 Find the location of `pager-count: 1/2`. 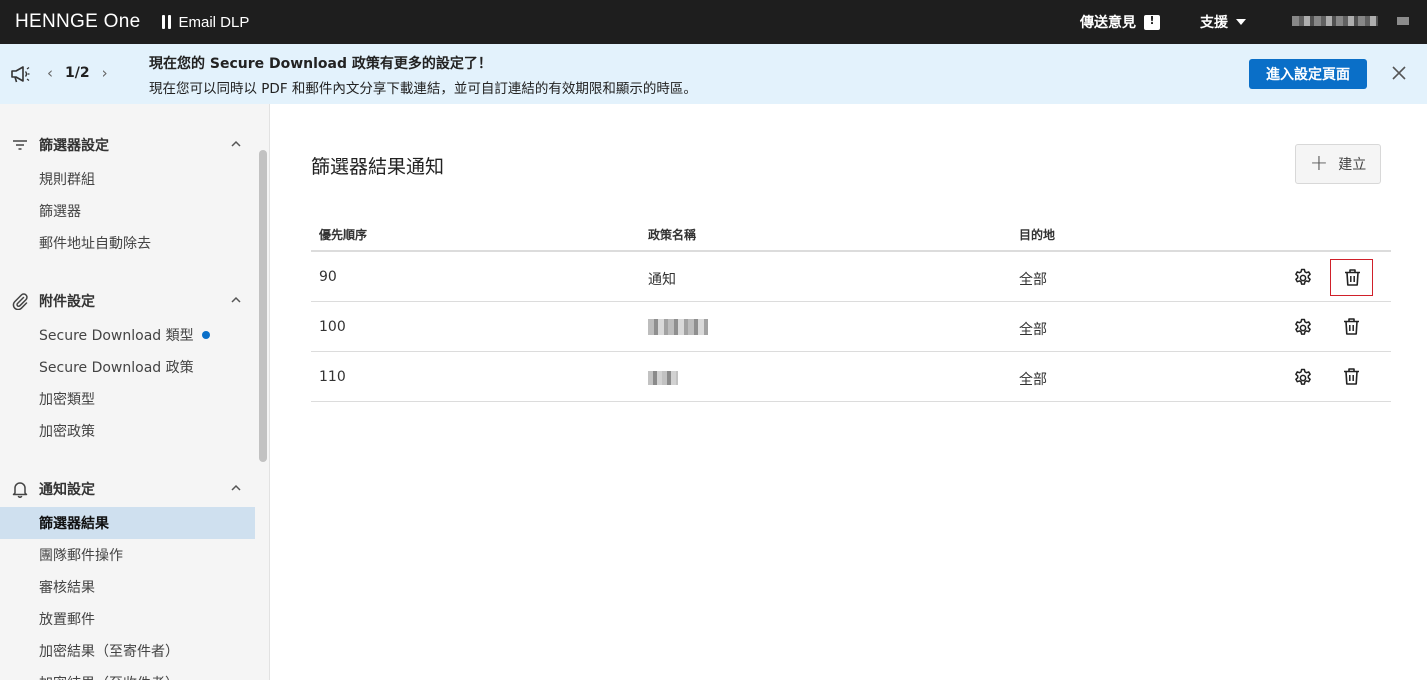

pager-count: 1/2 is located at coordinates (77, 73).